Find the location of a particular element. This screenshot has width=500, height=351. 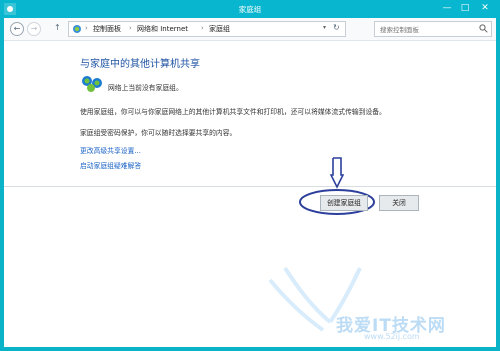

maximize-button: □ is located at coordinates (465, 8).